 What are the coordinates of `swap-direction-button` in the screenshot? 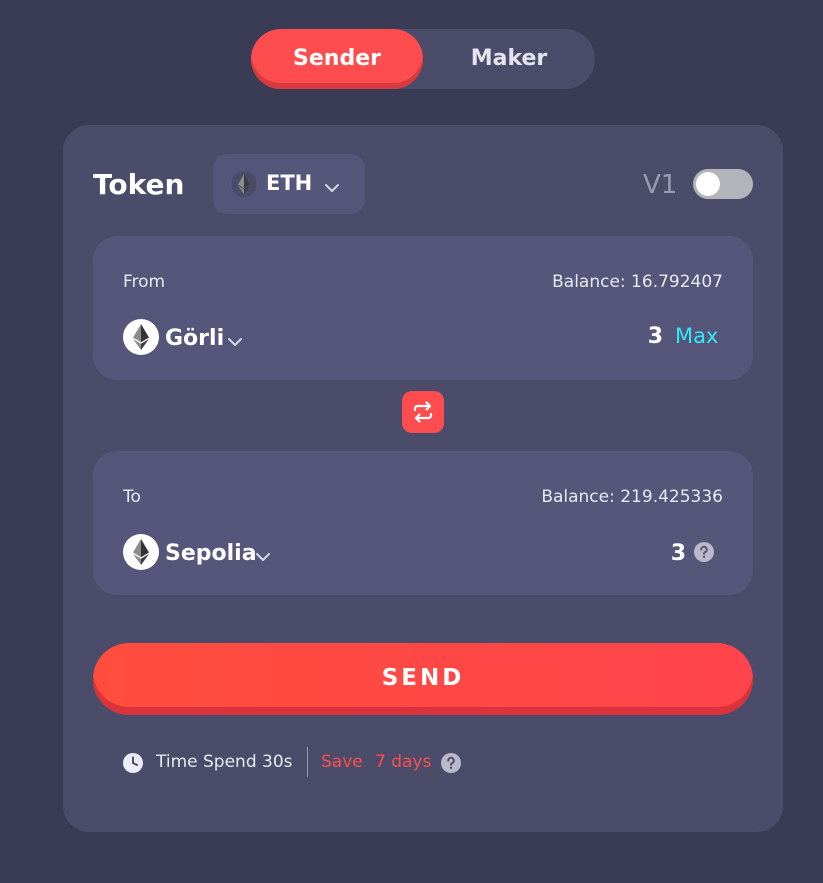 It's located at (423, 412).